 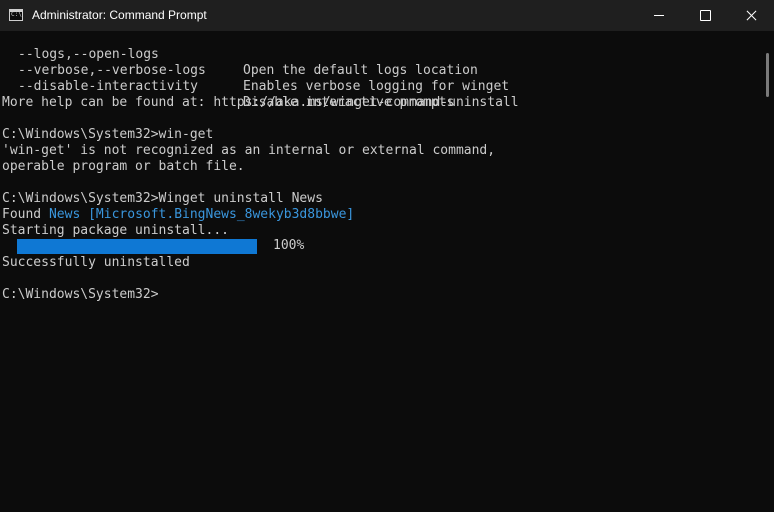 What do you see at coordinates (387, 15) in the screenshot?
I see `title-bar: C:\ Administrator: Command Prompt` at bounding box center [387, 15].